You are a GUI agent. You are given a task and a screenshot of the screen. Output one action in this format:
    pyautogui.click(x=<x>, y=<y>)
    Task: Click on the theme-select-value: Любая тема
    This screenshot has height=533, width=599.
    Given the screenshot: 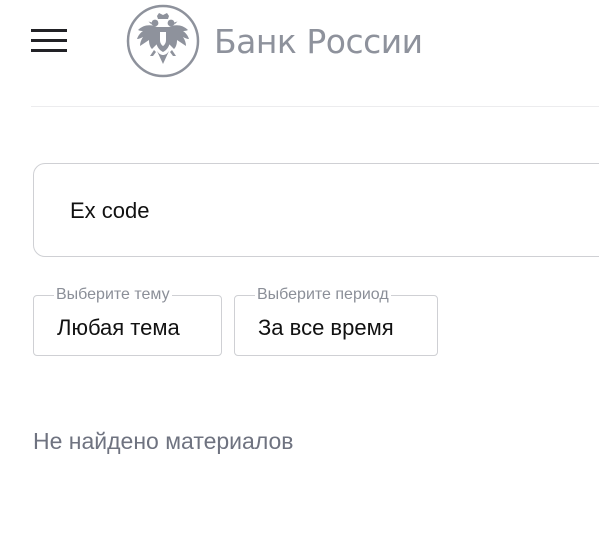 What is the action you would take?
    pyautogui.click(x=118, y=327)
    